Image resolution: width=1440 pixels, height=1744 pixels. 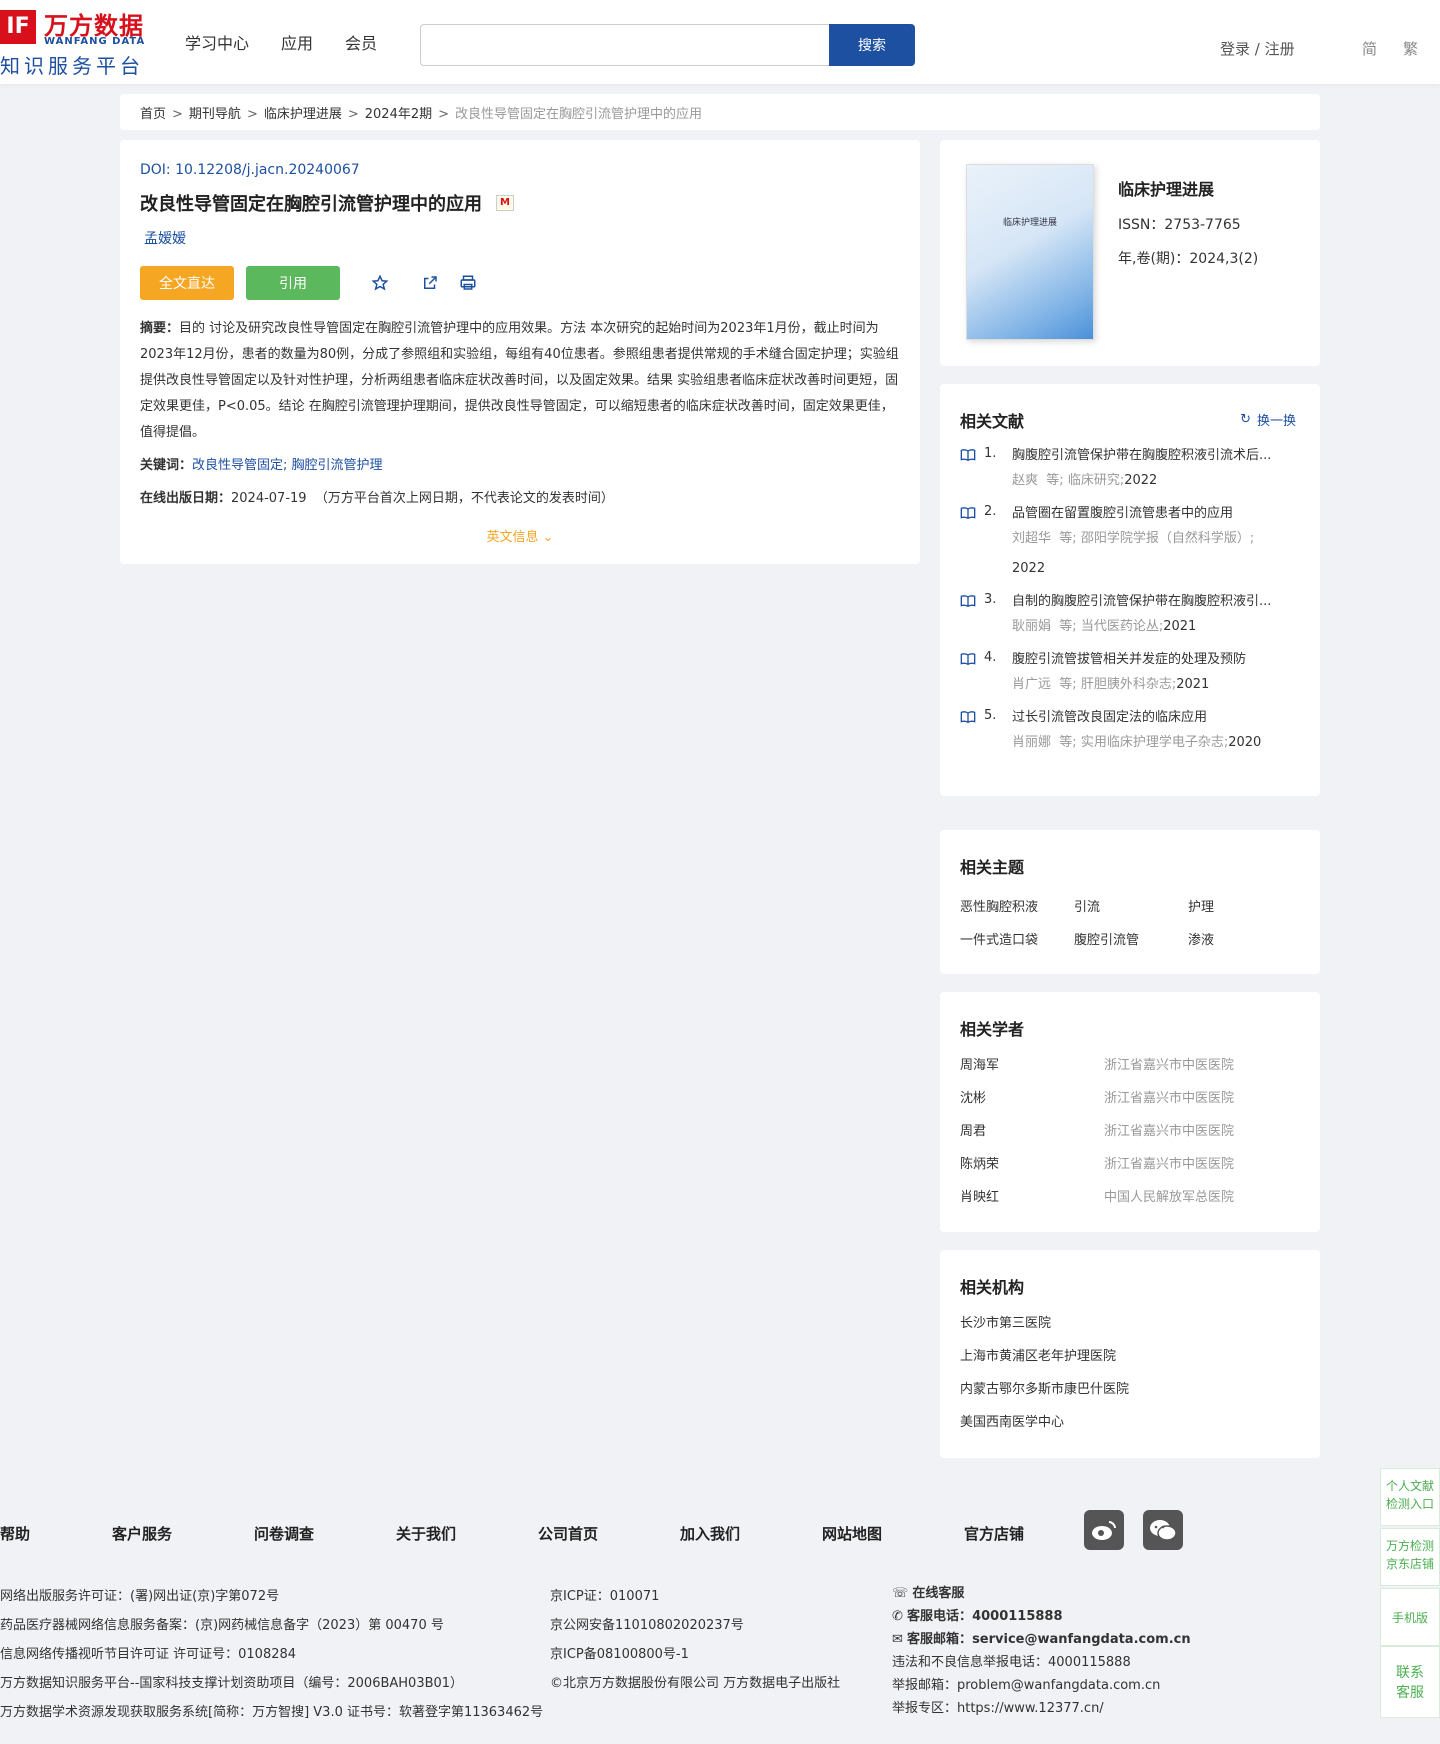 I want to click on org-link: 美国西南医学中心, so click(x=1130, y=1420).